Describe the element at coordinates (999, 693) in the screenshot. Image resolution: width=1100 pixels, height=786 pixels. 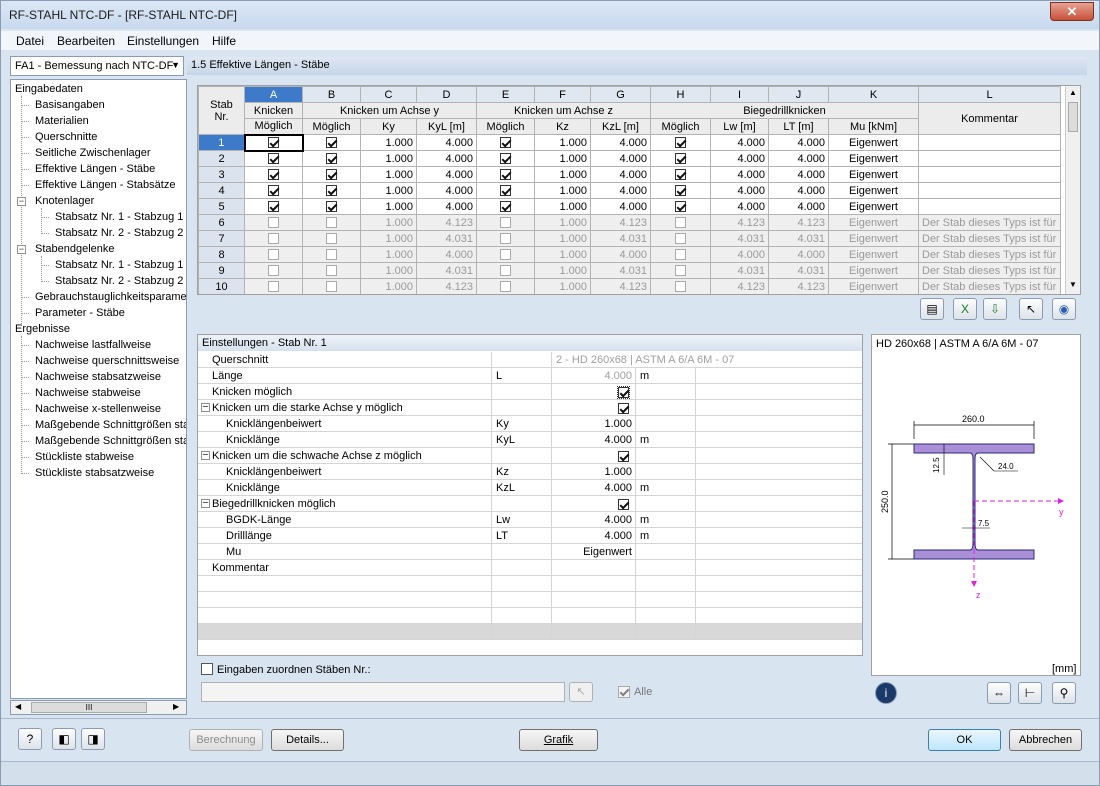
I see `dimension-icon: ⇔` at that location.